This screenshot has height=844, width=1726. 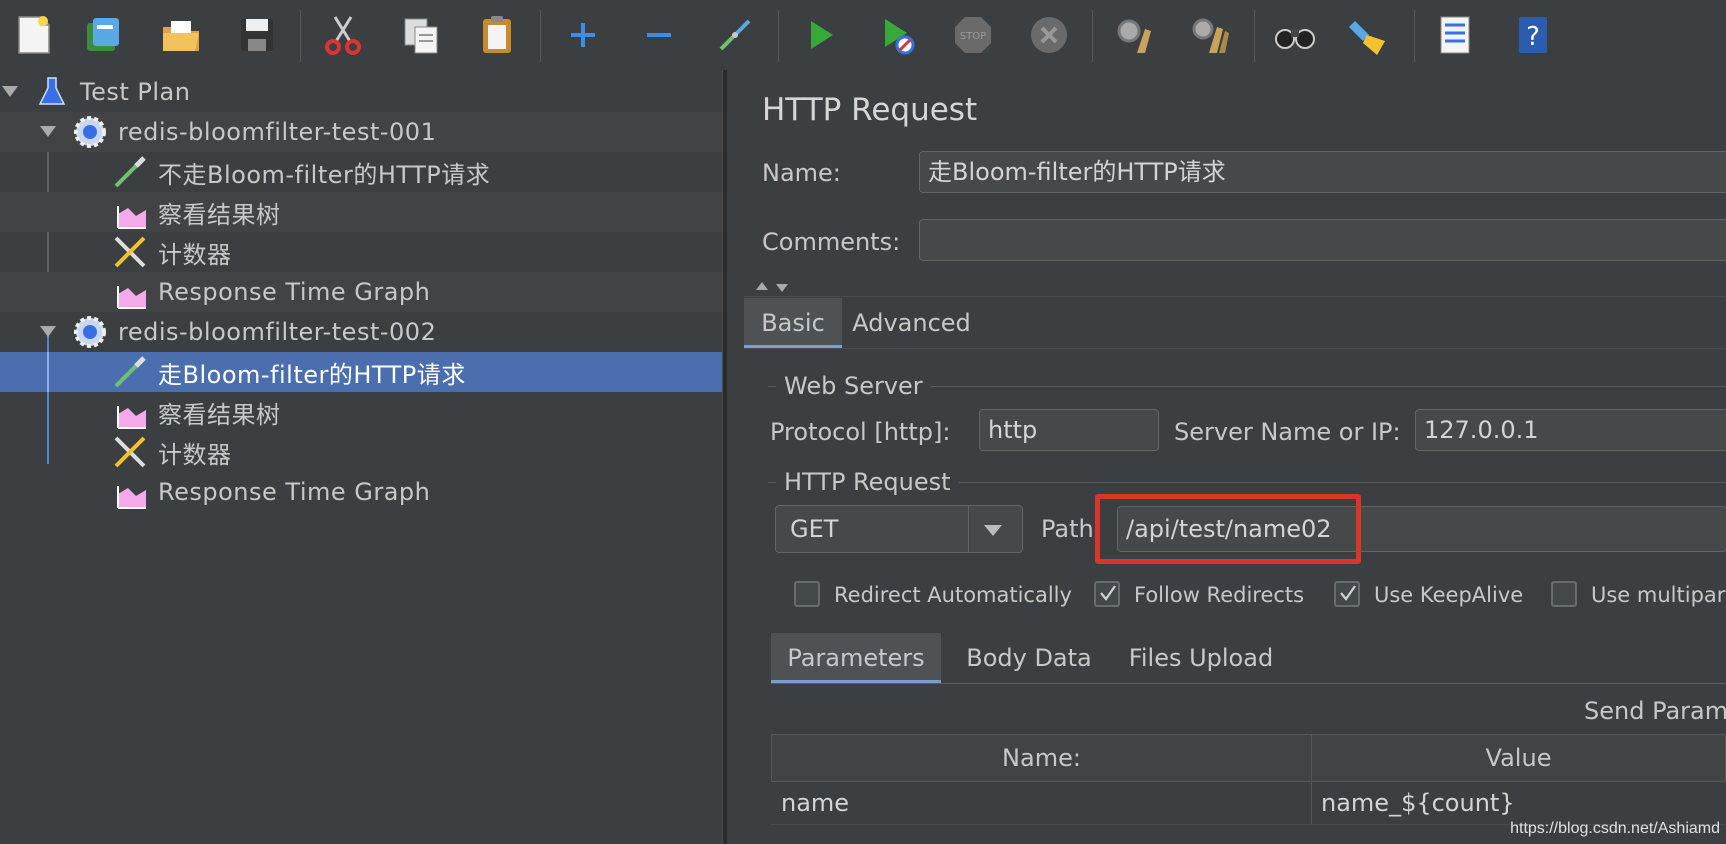 What do you see at coordinates (1041, 758) in the screenshot?
I see `table-header-name: Name:` at bounding box center [1041, 758].